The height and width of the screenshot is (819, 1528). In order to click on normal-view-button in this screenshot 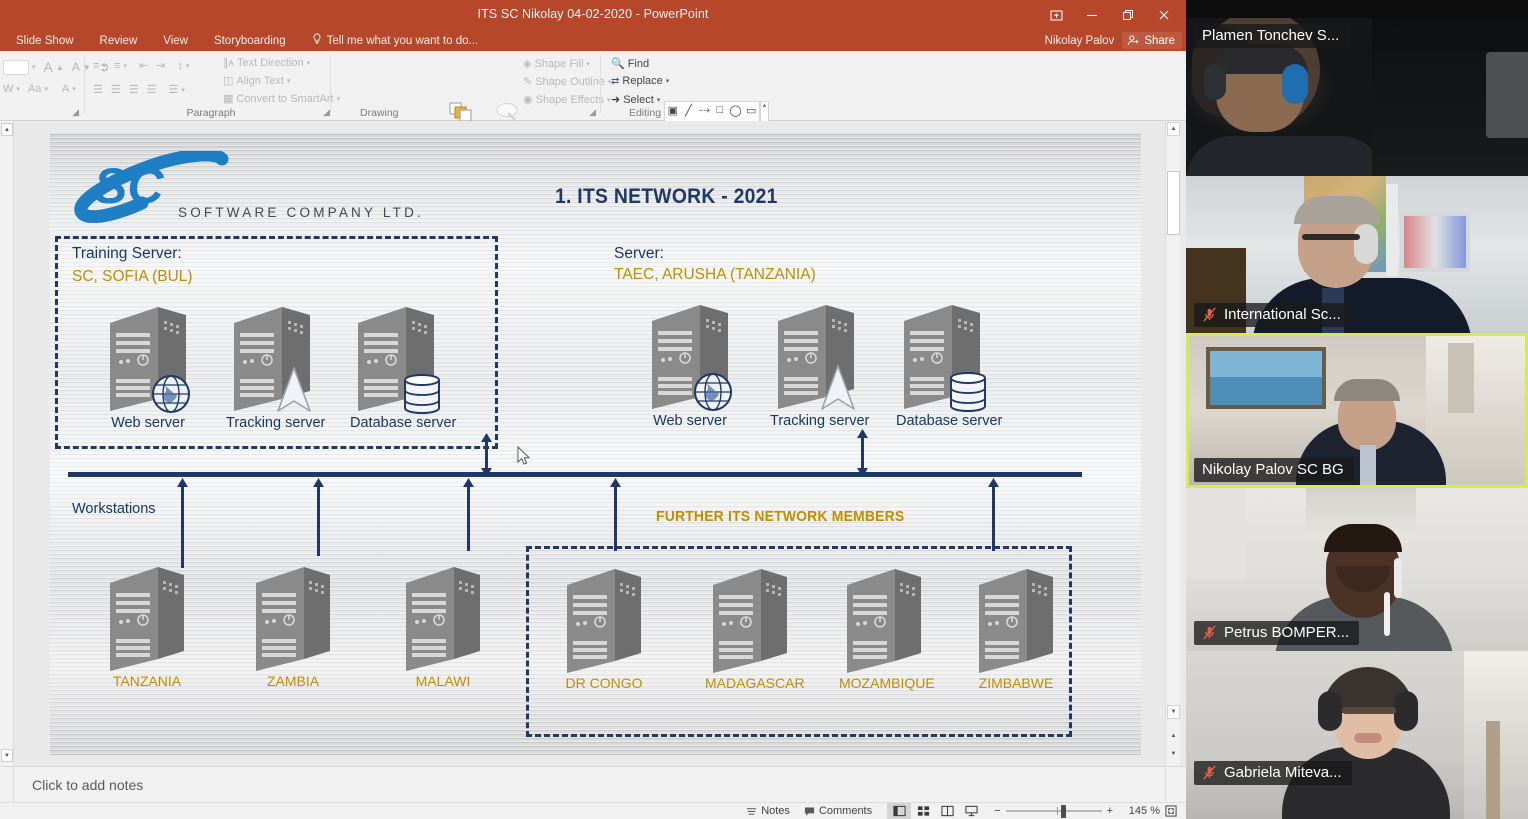, I will do `click(899, 810)`.